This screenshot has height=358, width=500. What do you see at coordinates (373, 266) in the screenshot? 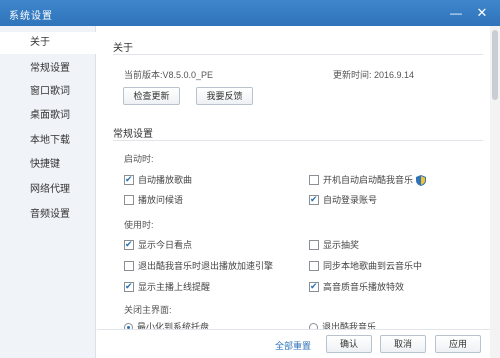
I see `option-label: 同步本地歌曲到云音乐中` at bounding box center [373, 266].